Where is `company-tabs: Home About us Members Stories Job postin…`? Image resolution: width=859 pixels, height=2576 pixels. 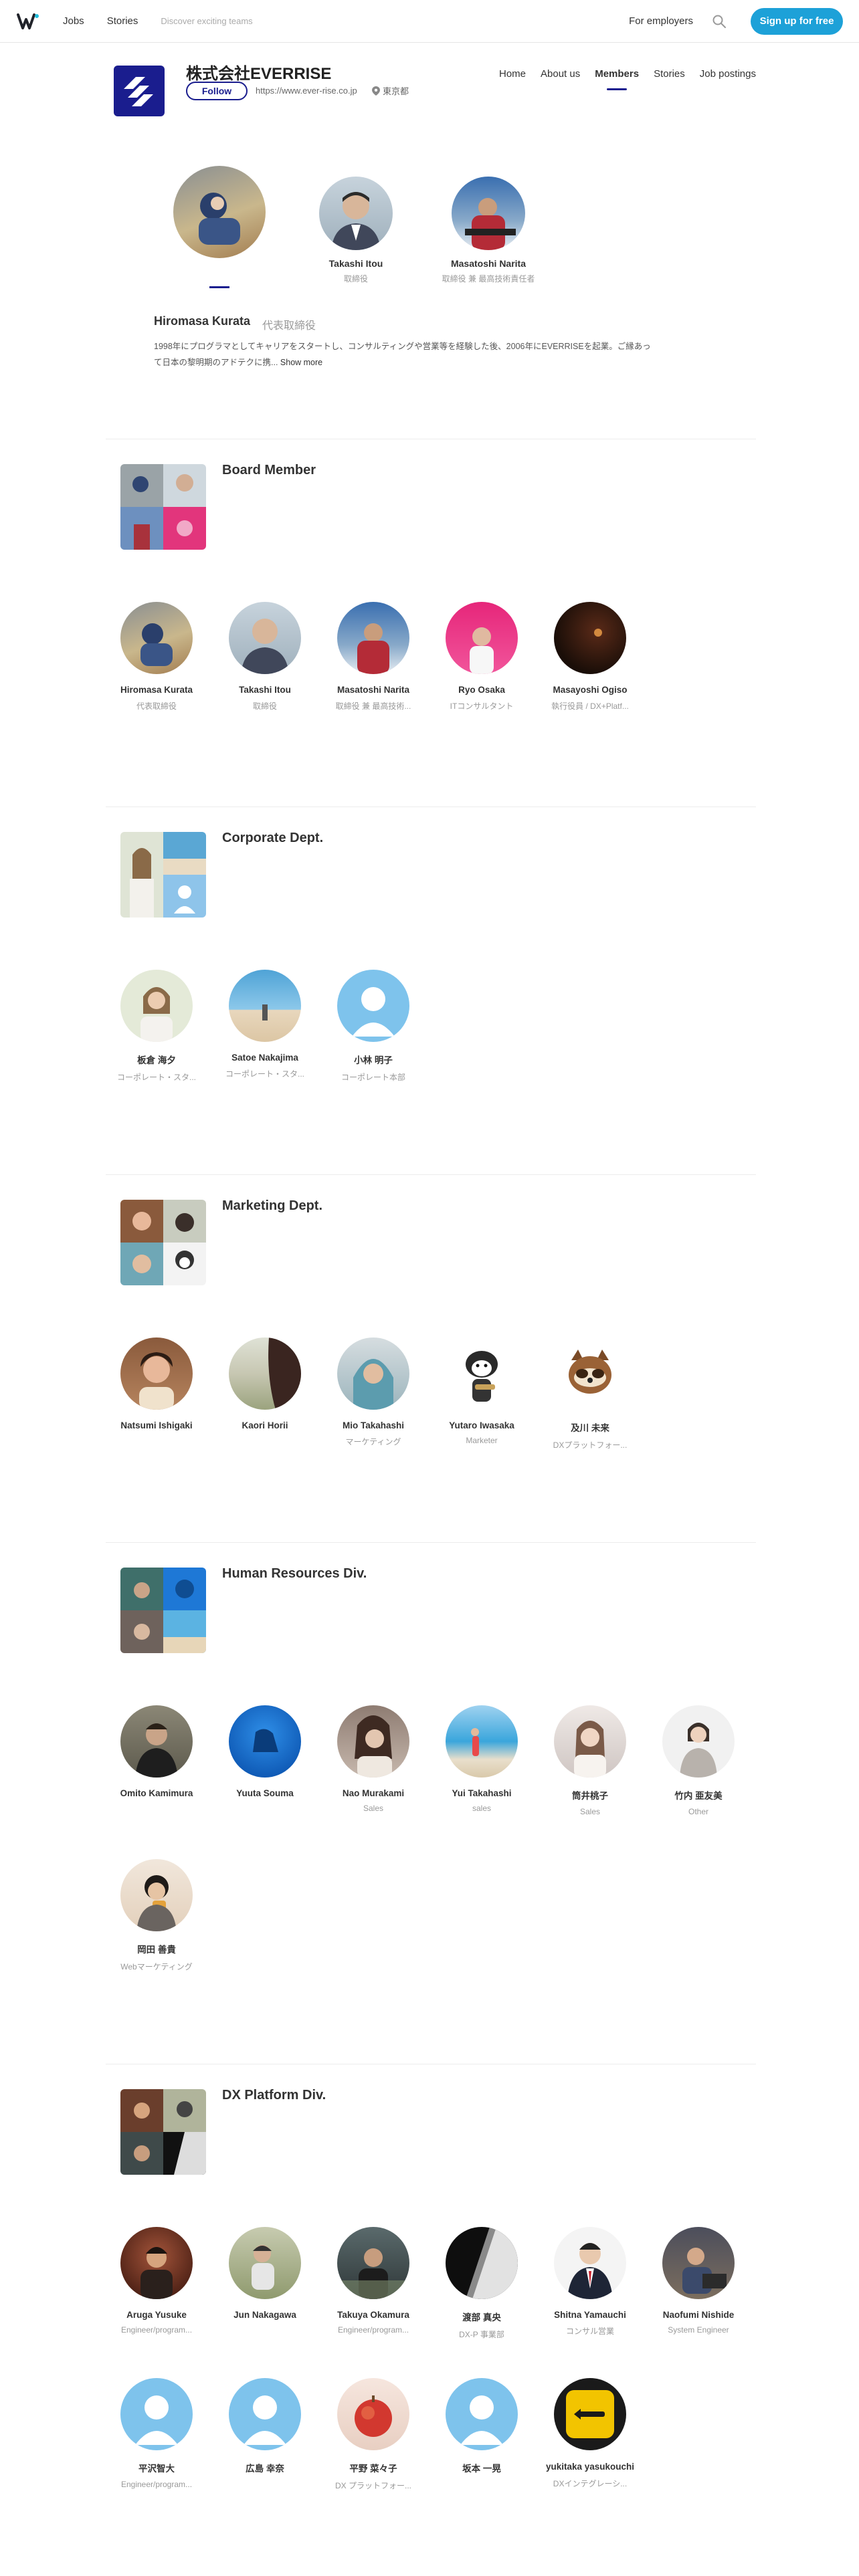
company-tabs: Home About us Members Stories Job postin… is located at coordinates (620, 77).